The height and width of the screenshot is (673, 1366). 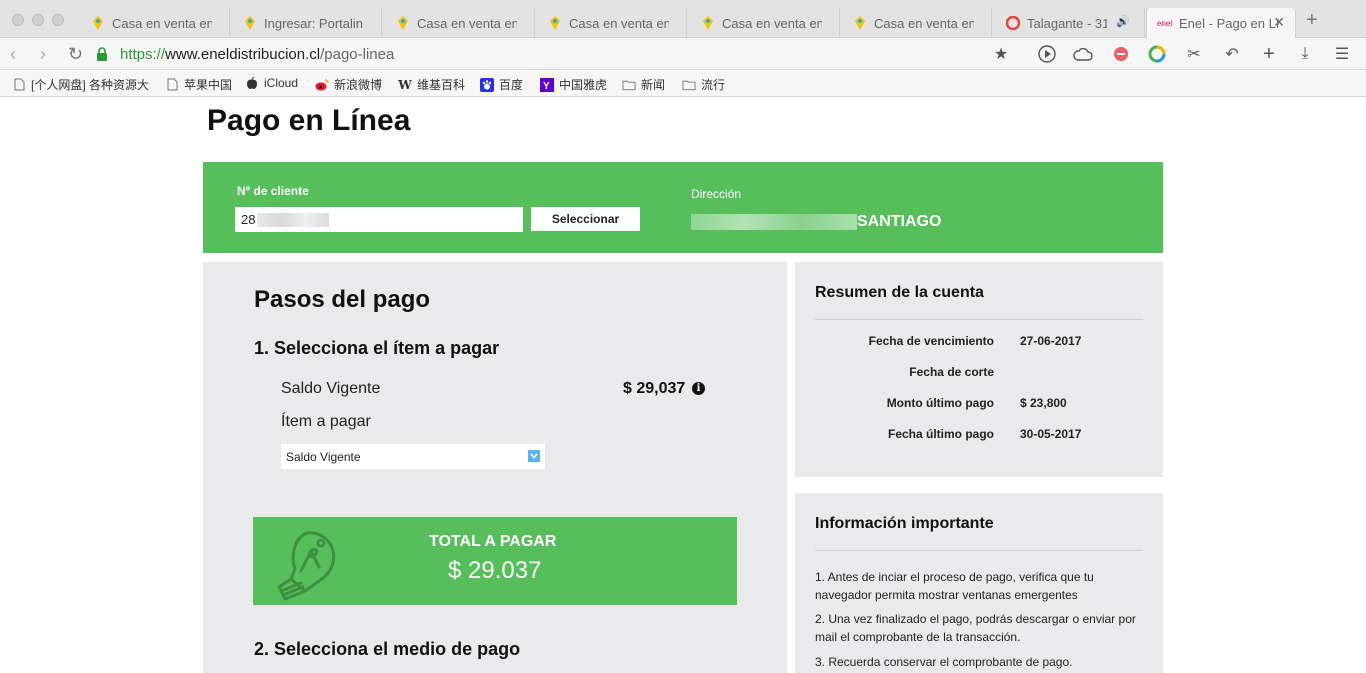 What do you see at coordinates (1221, 23) in the screenshot?
I see `browser-tab-active: enel Enel - Pago en Lí ✕` at bounding box center [1221, 23].